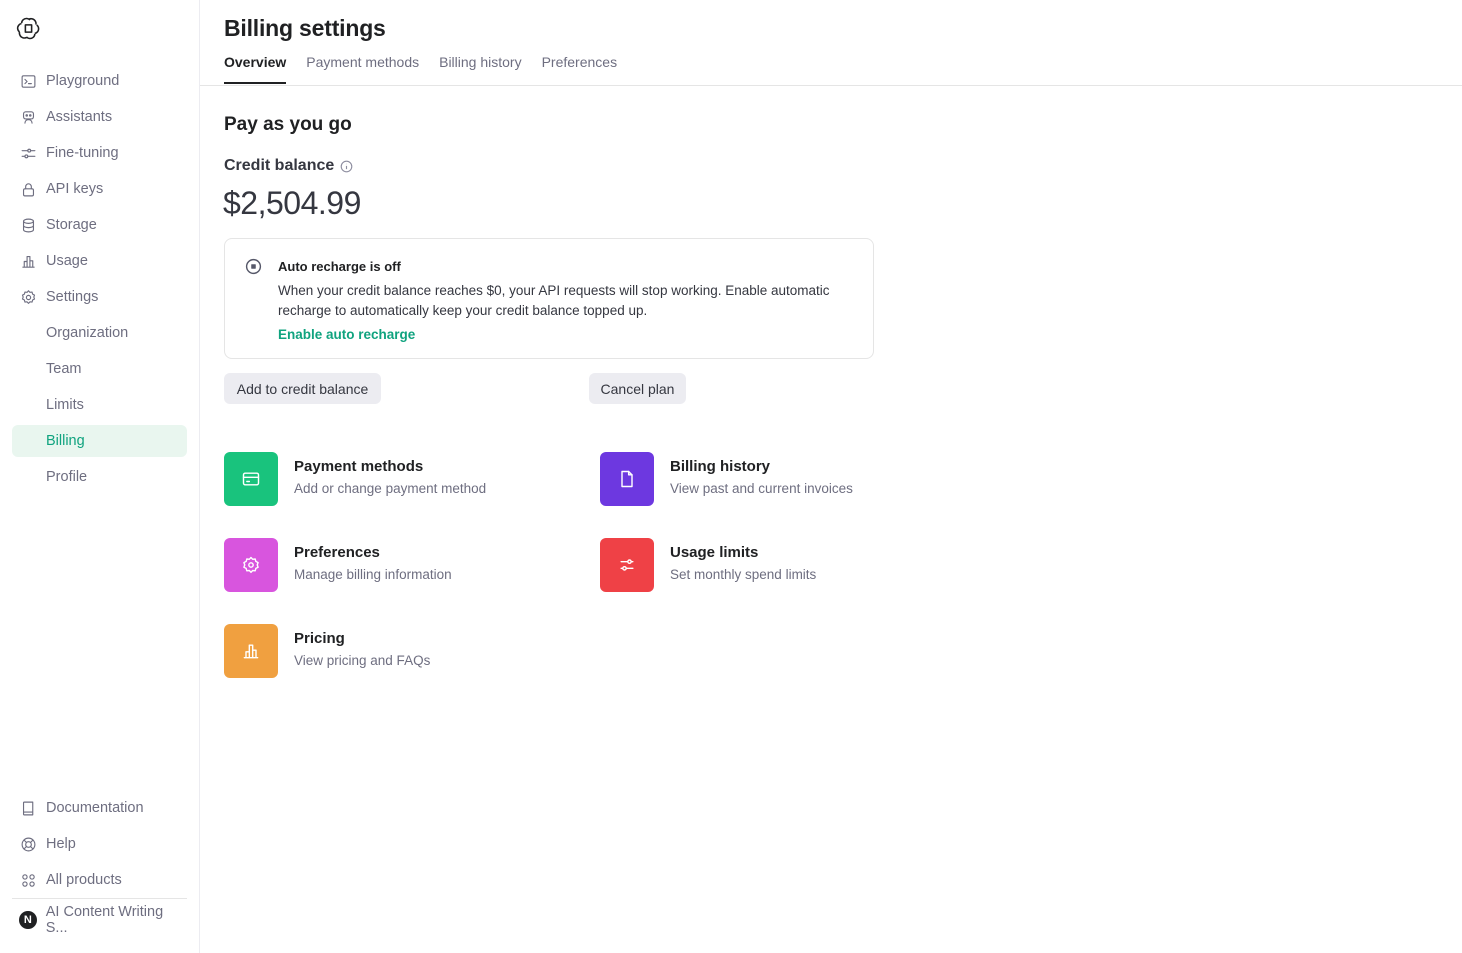 This screenshot has width=1462, height=953. I want to click on sidebar-item-team: Team, so click(99, 369).